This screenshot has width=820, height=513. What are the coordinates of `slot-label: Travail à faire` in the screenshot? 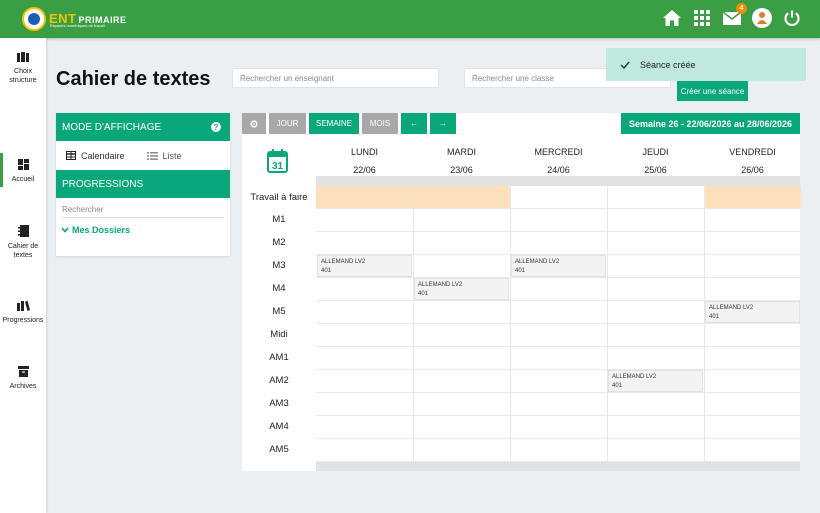 It's located at (279, 197).